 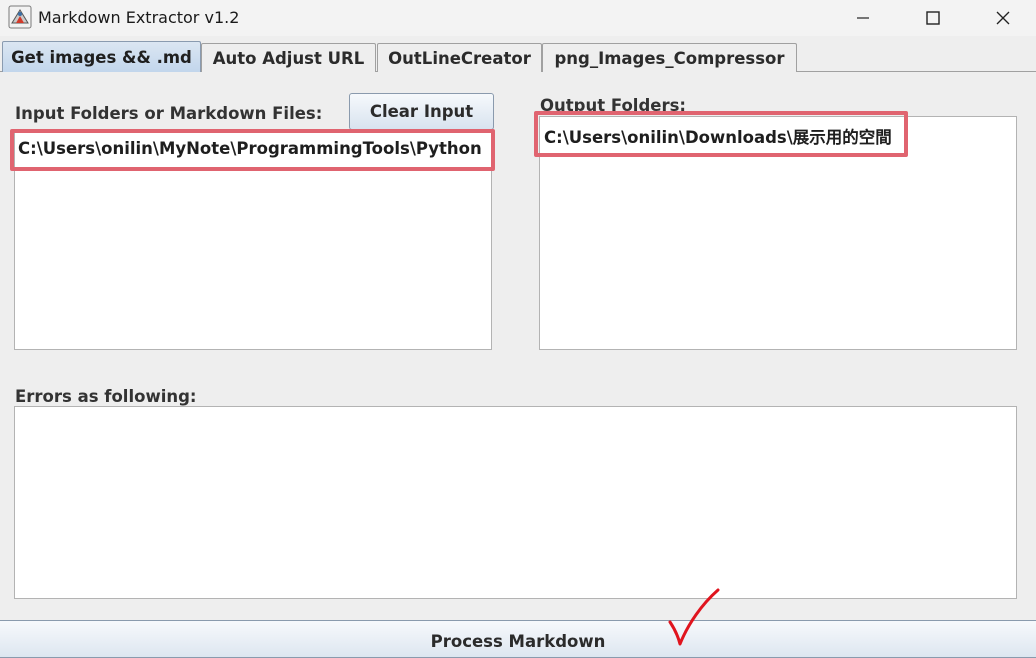 I want to click on tab-outline-creator: OutLineCreator, so click(x=459, y=57).